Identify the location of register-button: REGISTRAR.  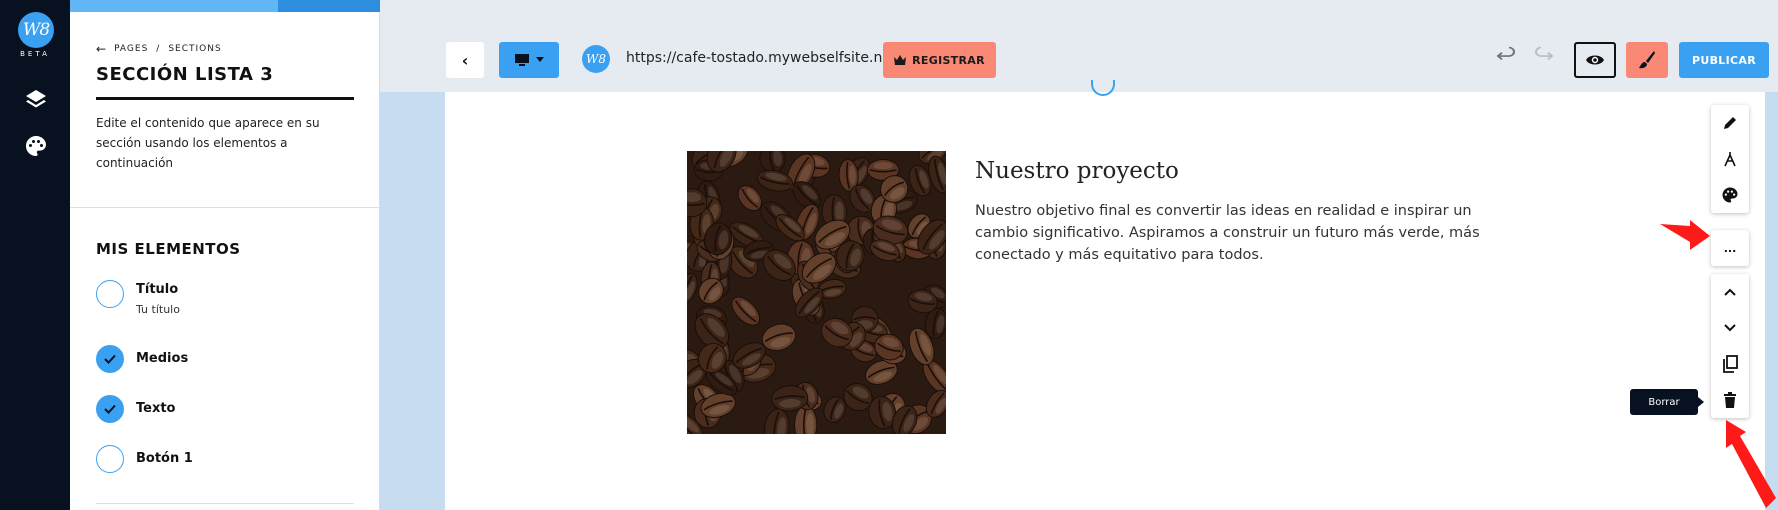
(939, 60).